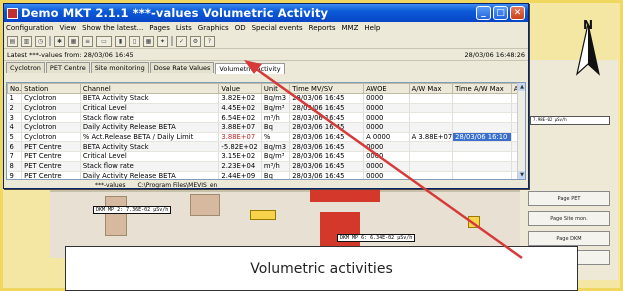  I want to click on event-icon: ✦, so click(162, 41).